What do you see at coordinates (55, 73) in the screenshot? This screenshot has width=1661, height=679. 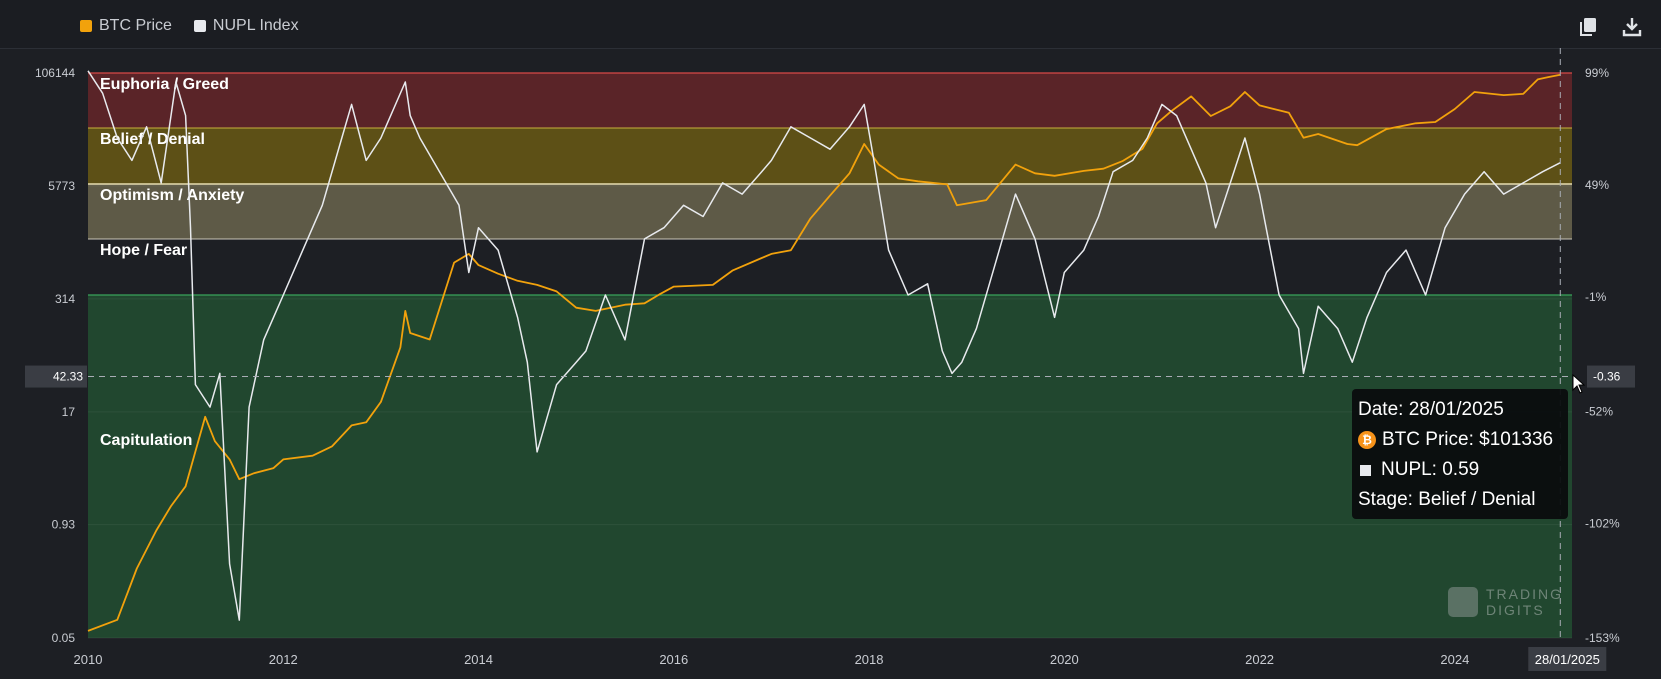 I see `y-left-tick-label: 106144` at bounding box center [55, 73].